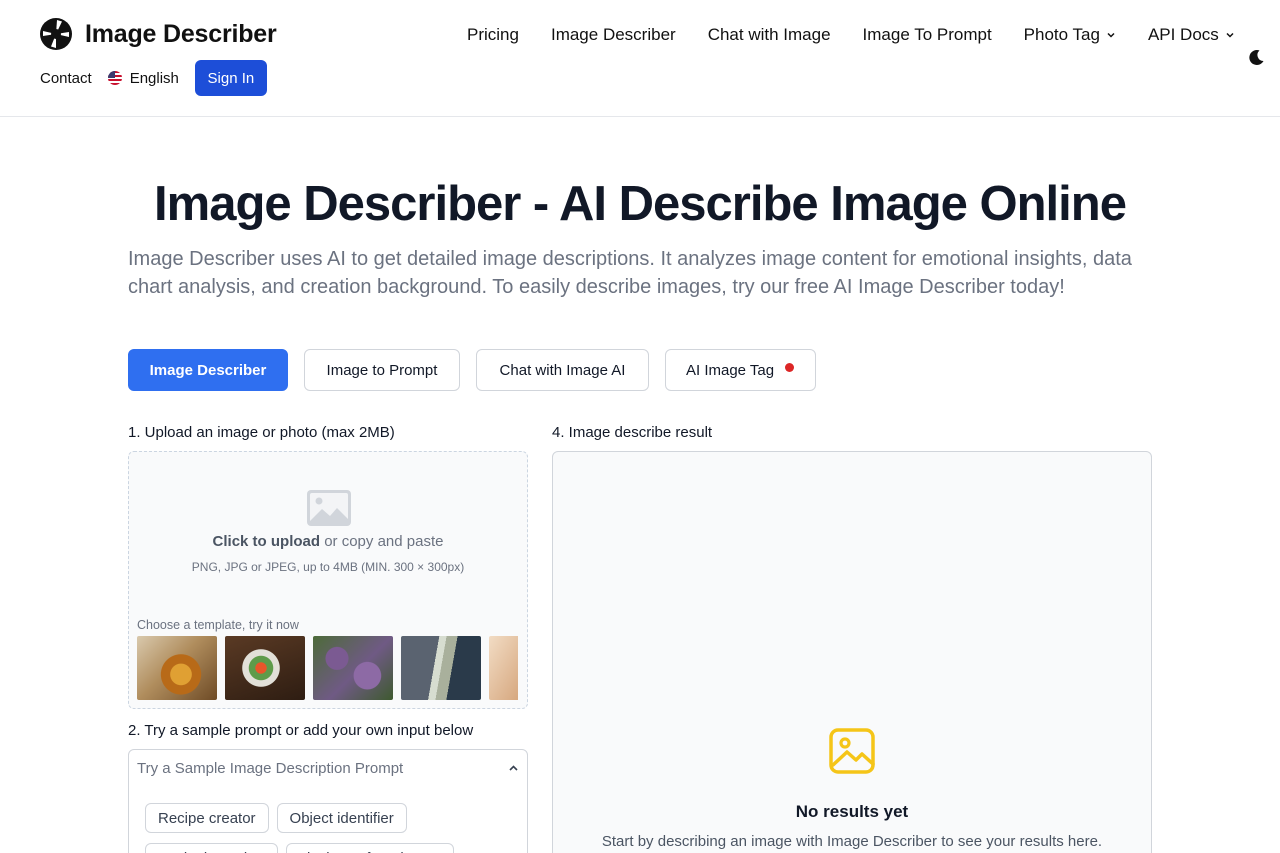 The height and width of the screenshot is (853, 1280). I want to click on chip-marketing-writer: Marketing writer, so click(211, 848).